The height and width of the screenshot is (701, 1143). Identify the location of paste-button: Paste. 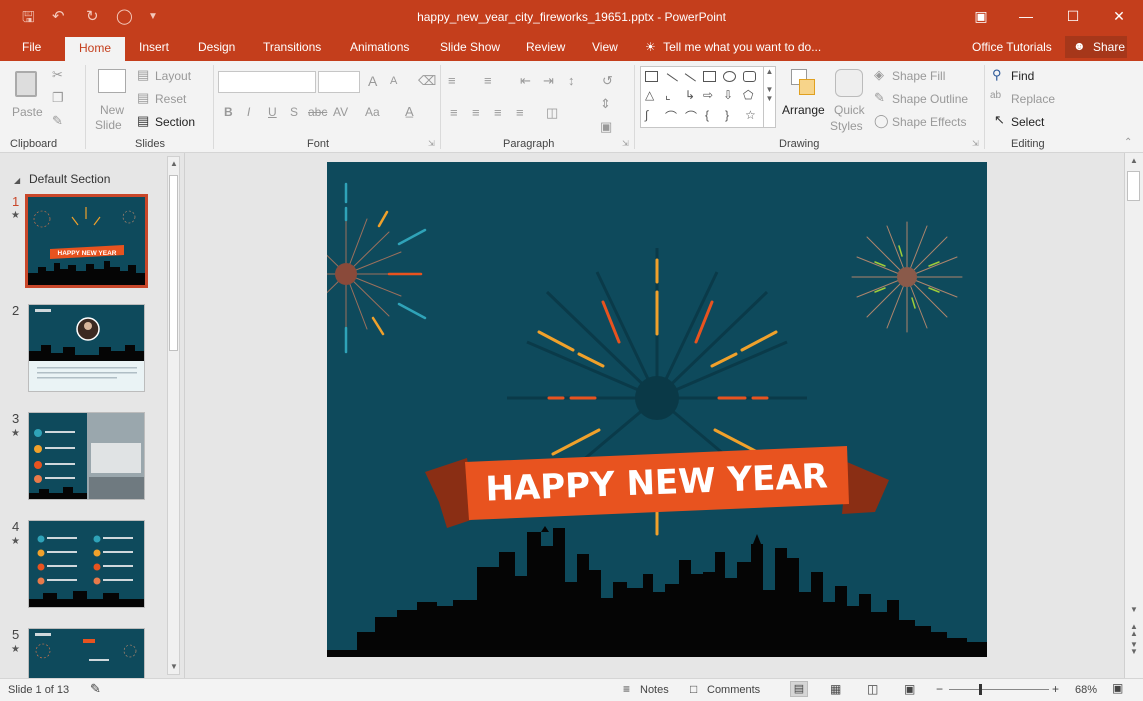
(27, 100).